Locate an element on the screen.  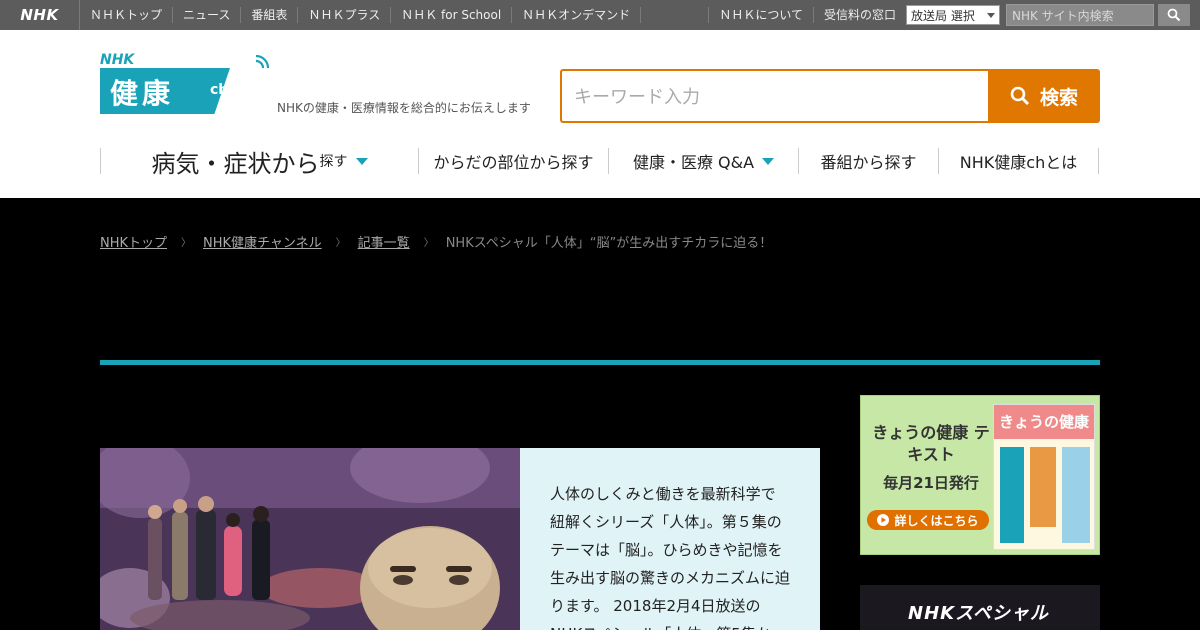
play-circle-icon is located at coordinates (883, 520).